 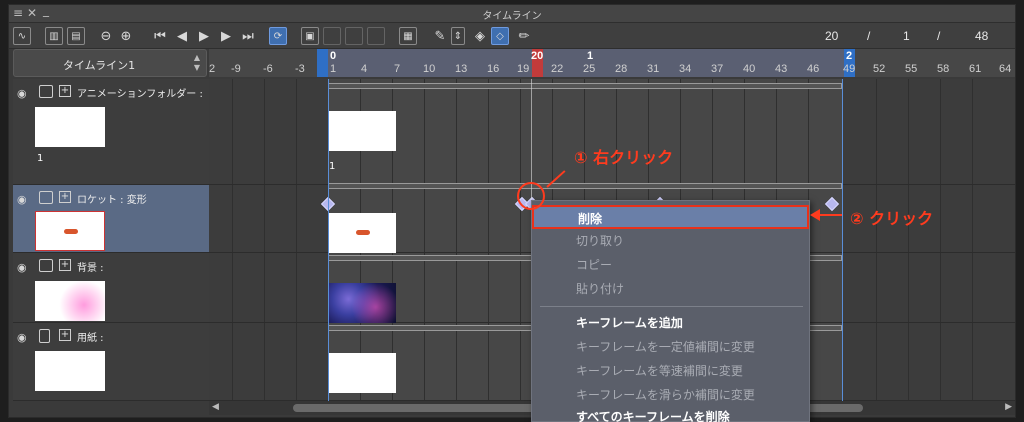 I want to click on ruler-tick: 16, so click(x=493, y=69).